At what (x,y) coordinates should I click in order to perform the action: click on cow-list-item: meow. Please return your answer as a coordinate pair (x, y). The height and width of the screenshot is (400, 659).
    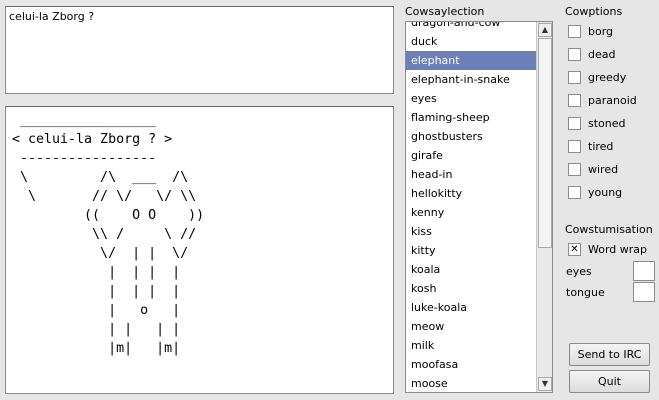
    Looking at the image, I should click on (471, 326).